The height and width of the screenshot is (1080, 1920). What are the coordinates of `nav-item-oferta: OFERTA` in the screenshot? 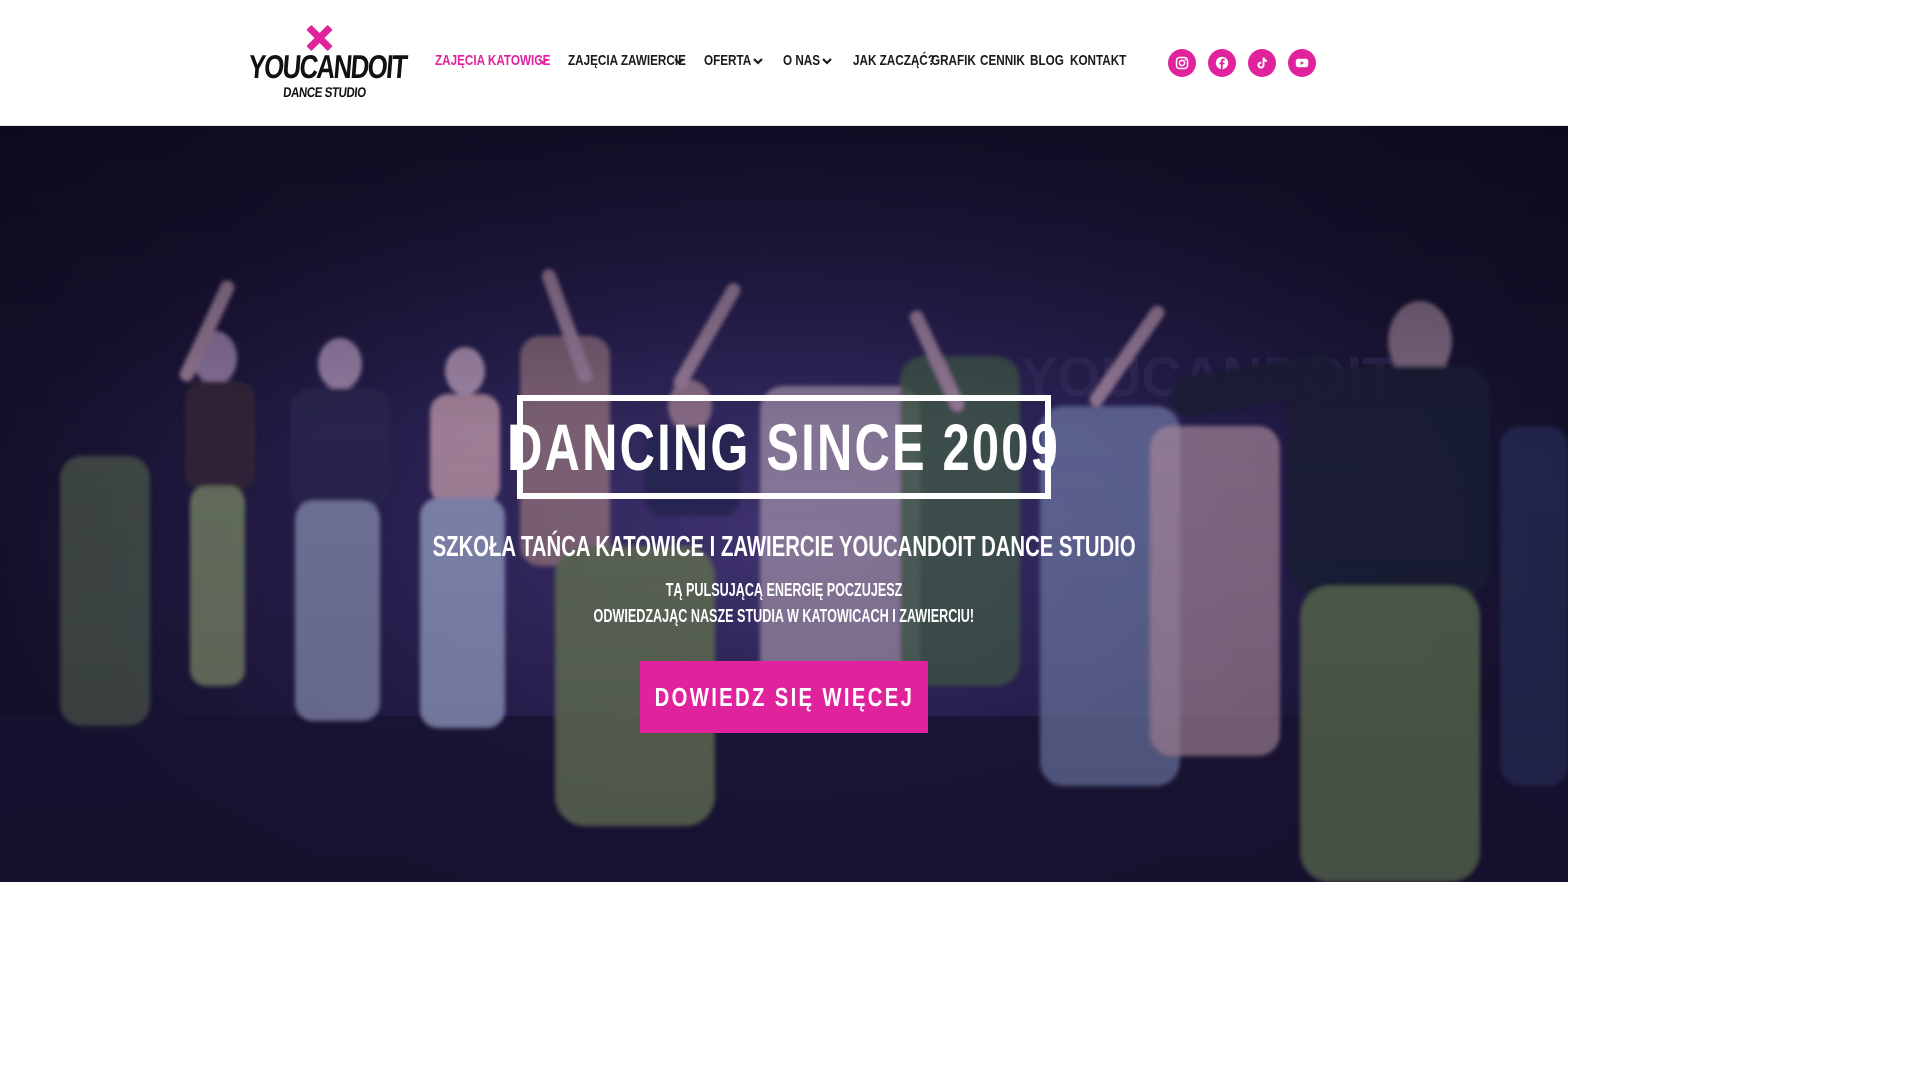 It's located at (734, 61).